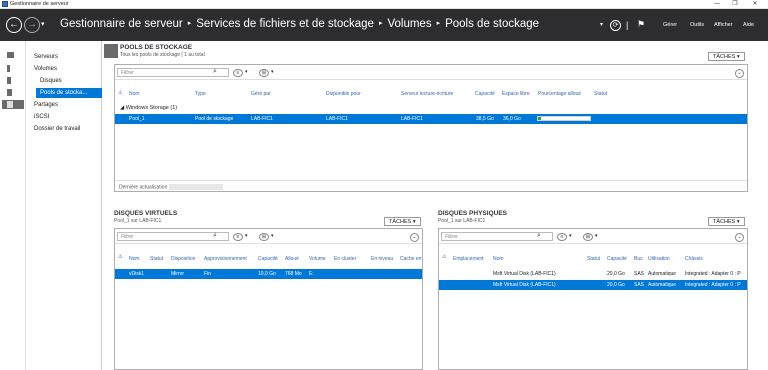 This screenshot has height=370, width=768. What do you see at coordinates (285, 24) in the screenshot?
I see `breadcrumb-item: Services de fichiers et de stockage` at bounding box center [285, 24].